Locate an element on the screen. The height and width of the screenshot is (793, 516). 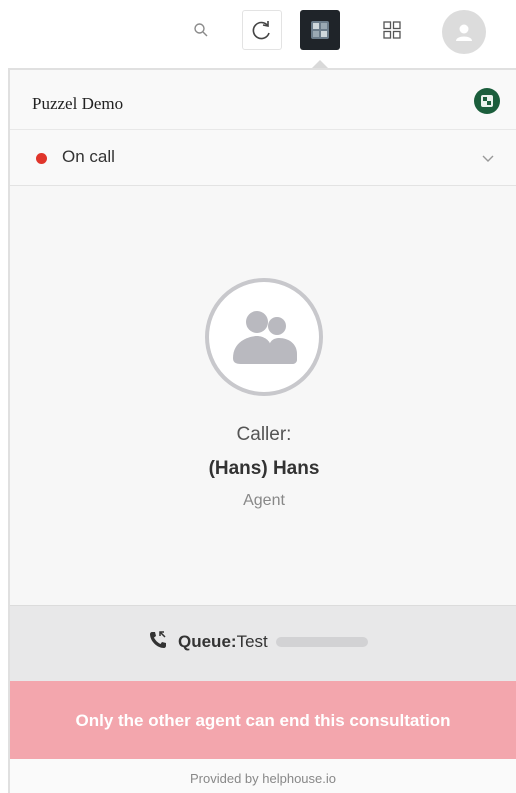
queue-info: Queue: Test is located at coordinates (258, 642).